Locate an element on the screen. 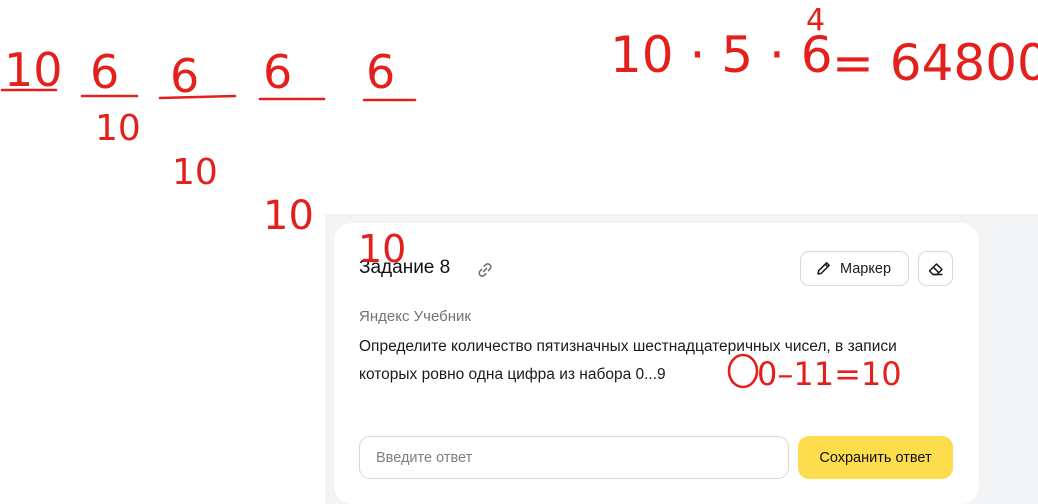 The image size is (1038, 504). ink-top-3: 6 is located at coordinates (184, 76).